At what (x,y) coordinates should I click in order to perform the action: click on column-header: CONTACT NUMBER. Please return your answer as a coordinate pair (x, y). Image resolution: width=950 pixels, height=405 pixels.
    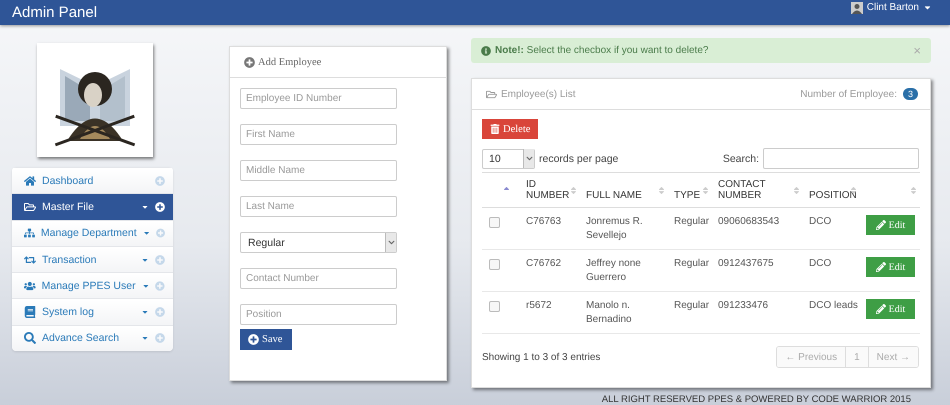
    Looking at the image, I should click on (757, 190).